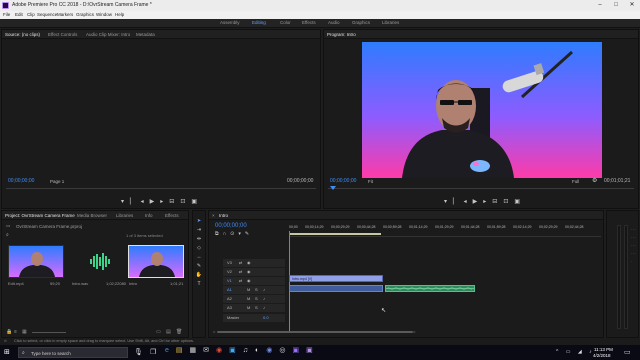 This screenshot has height=360, width=640. I want to click on mute-icon: M, so click(248, 307).